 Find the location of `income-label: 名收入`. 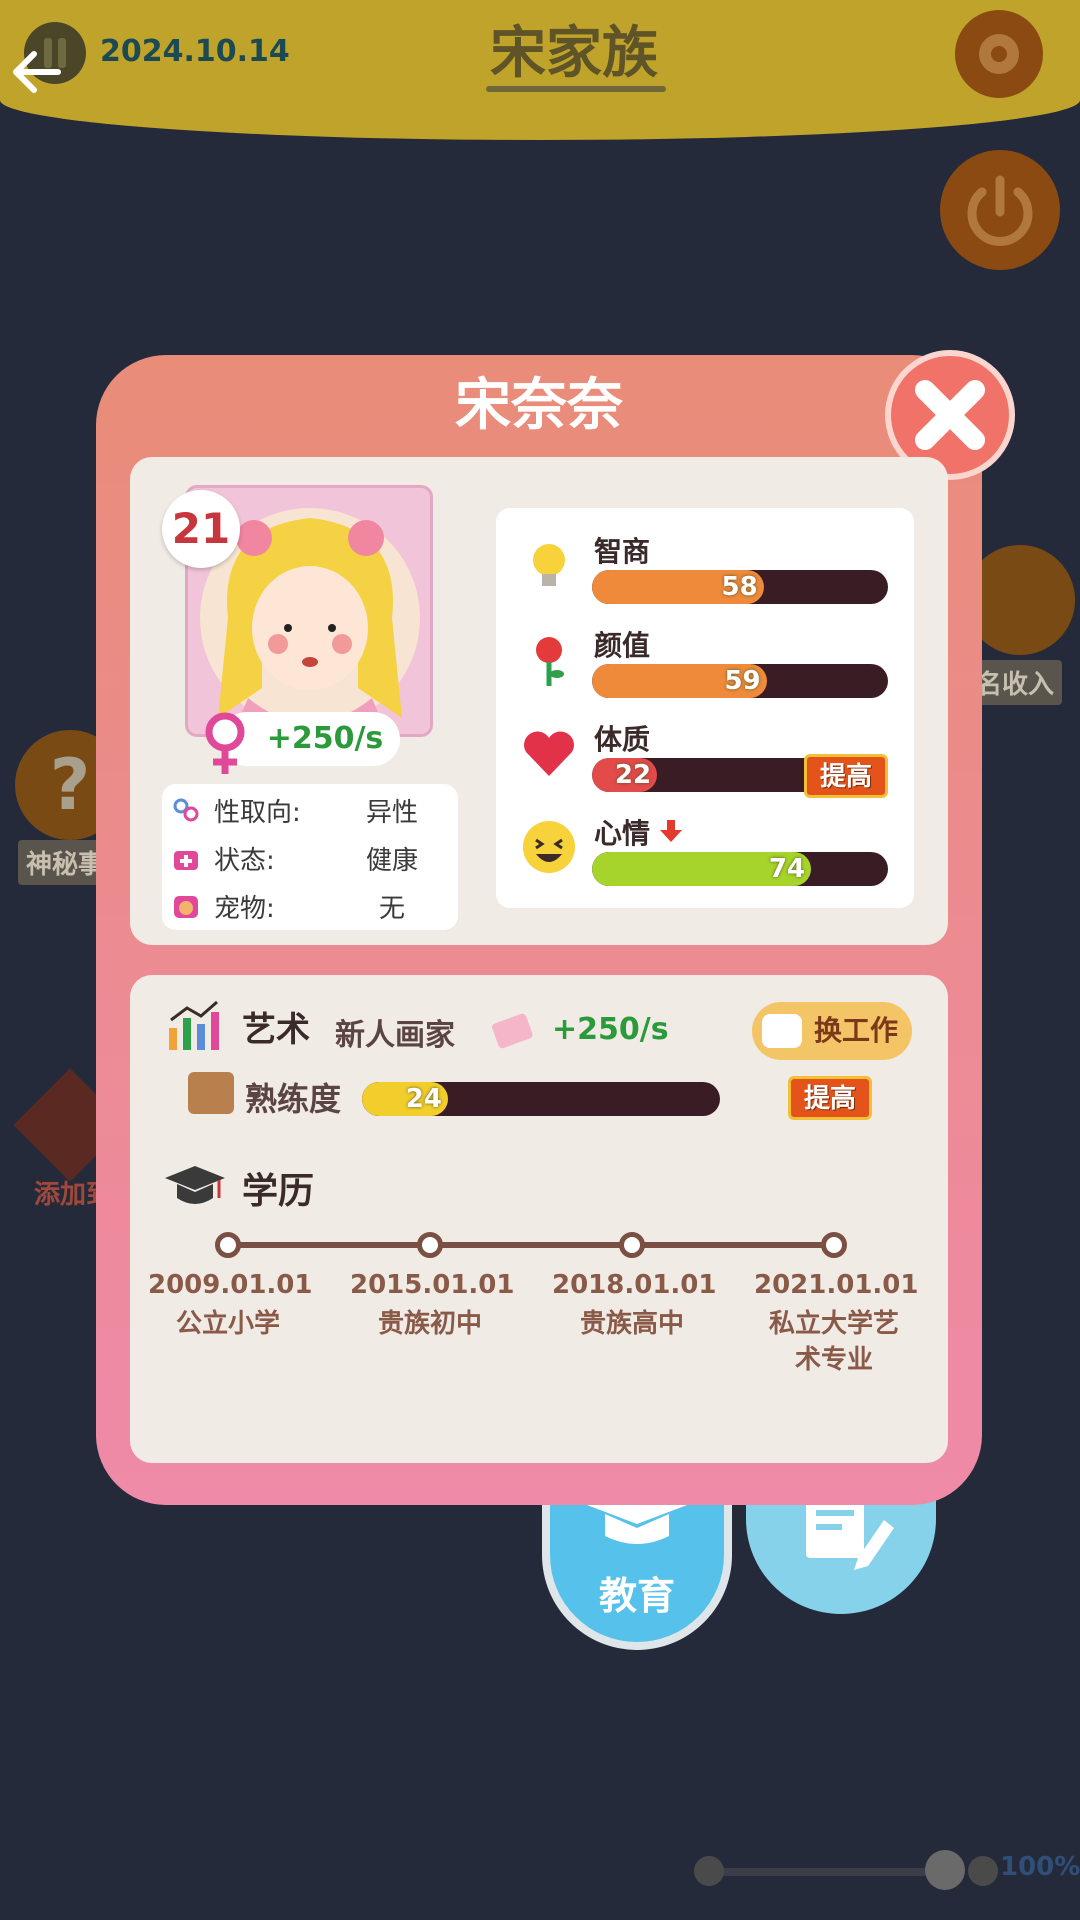

income-label: 名收入 is located at coordinates (1015, 682).